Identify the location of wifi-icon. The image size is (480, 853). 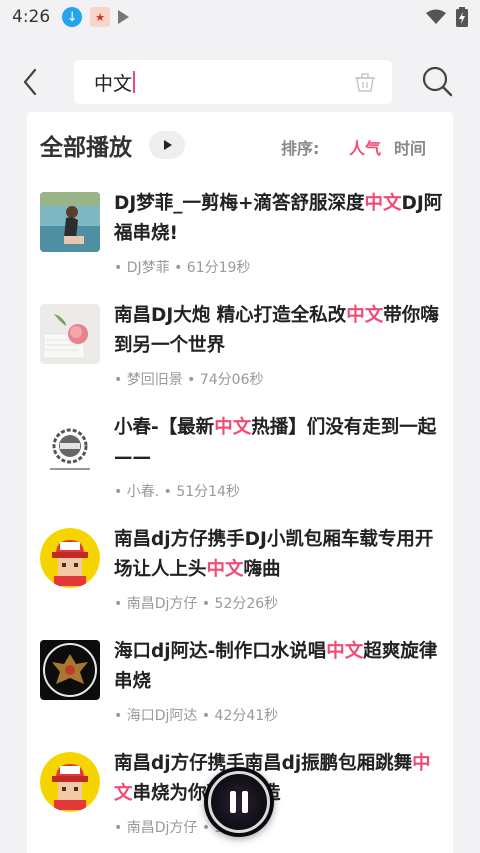
(436, 16).